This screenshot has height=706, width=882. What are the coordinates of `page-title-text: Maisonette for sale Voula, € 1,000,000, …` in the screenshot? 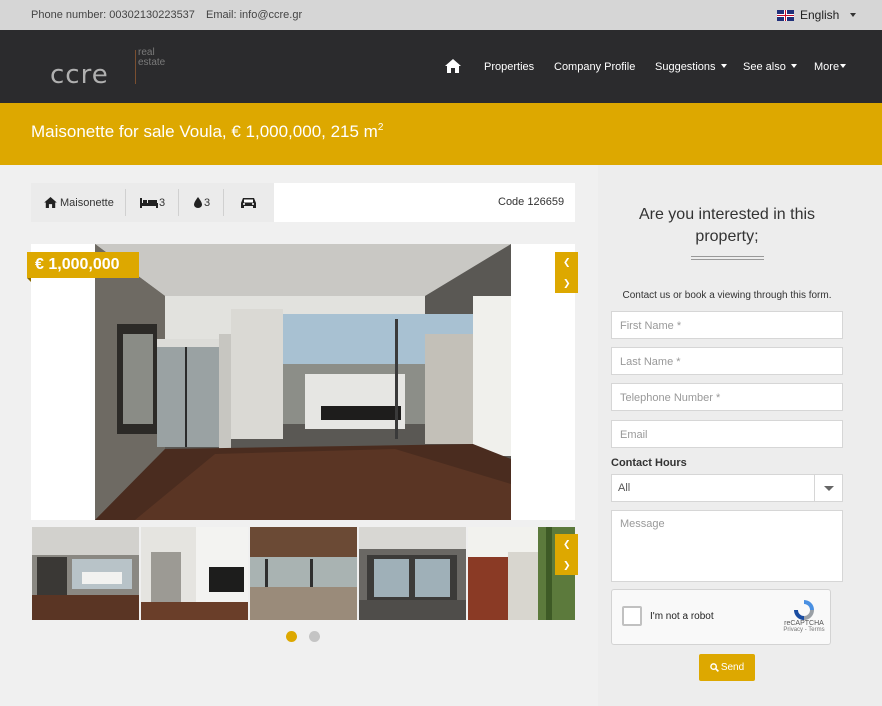 It's located at (204, 131).